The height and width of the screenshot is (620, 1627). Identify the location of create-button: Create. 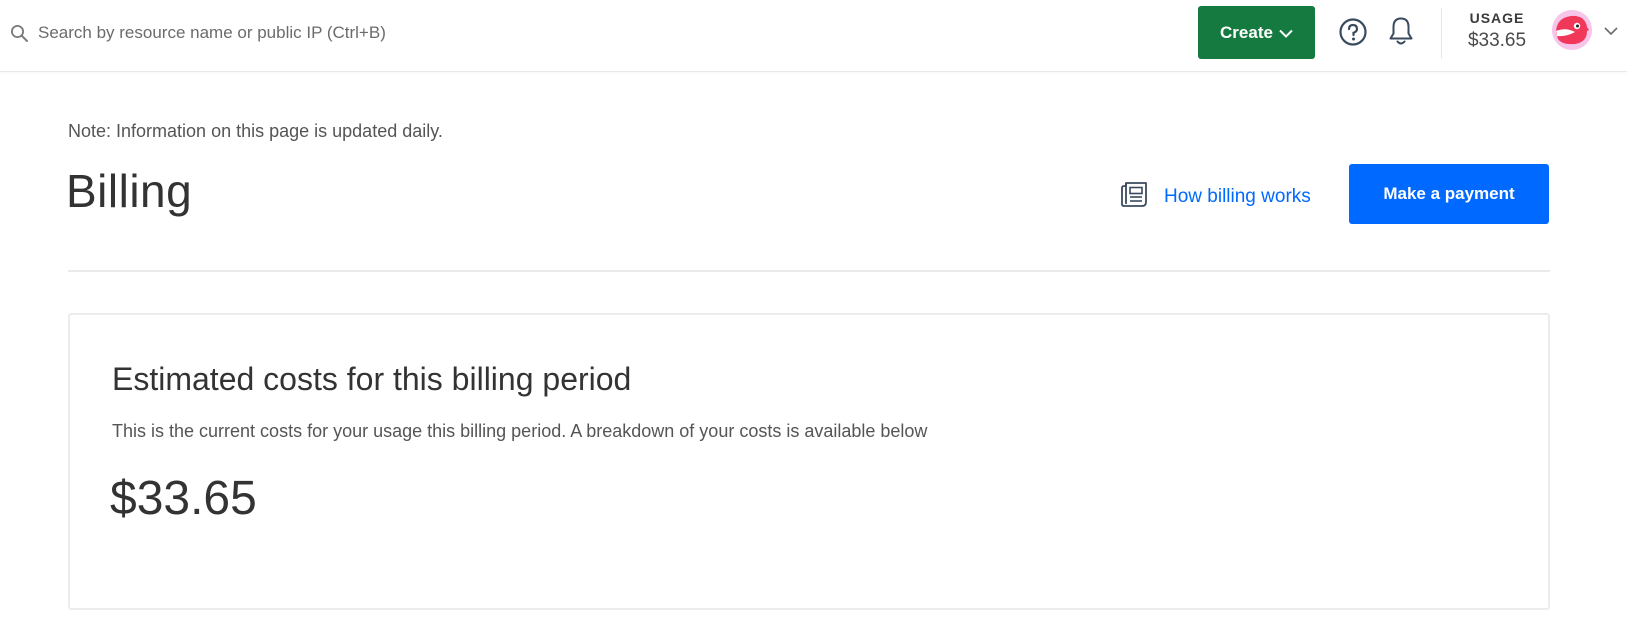
(1256, 32).